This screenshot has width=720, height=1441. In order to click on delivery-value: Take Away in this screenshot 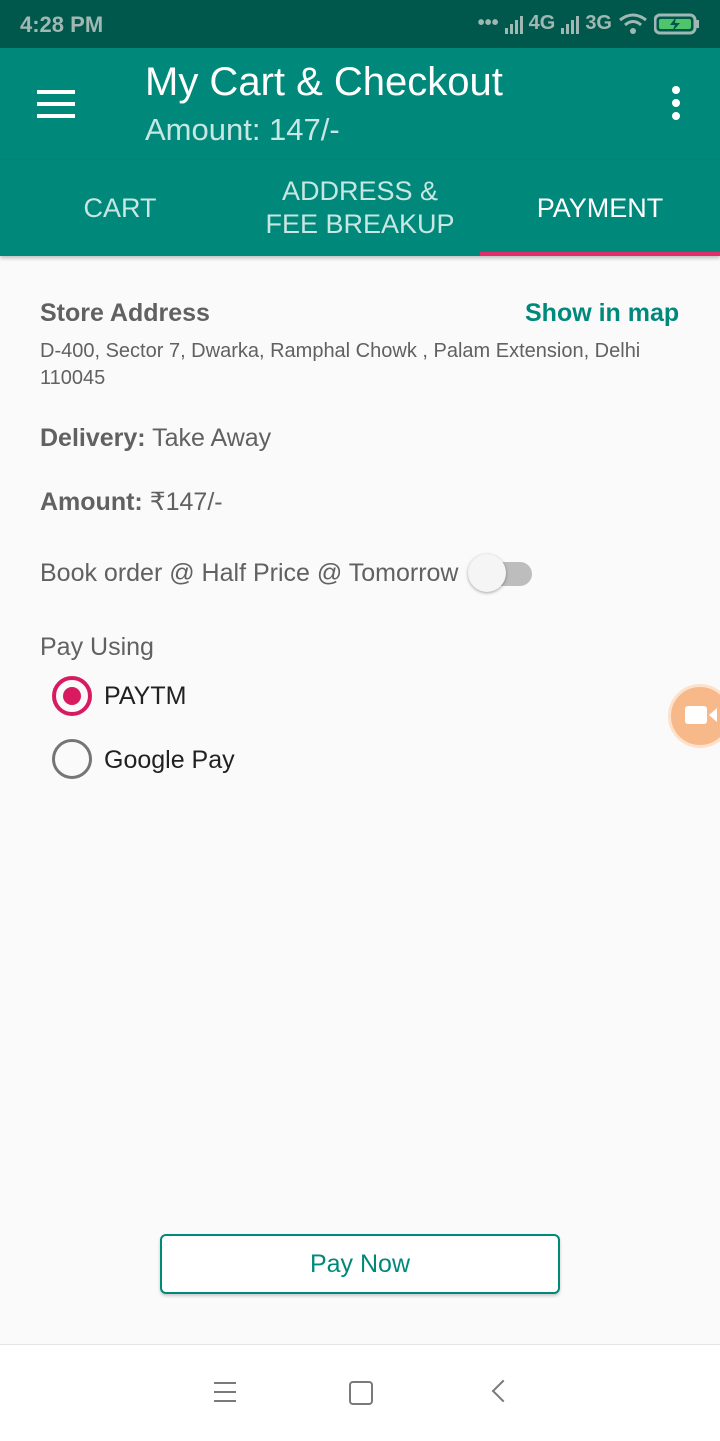, I will do `click(212, 438)`.